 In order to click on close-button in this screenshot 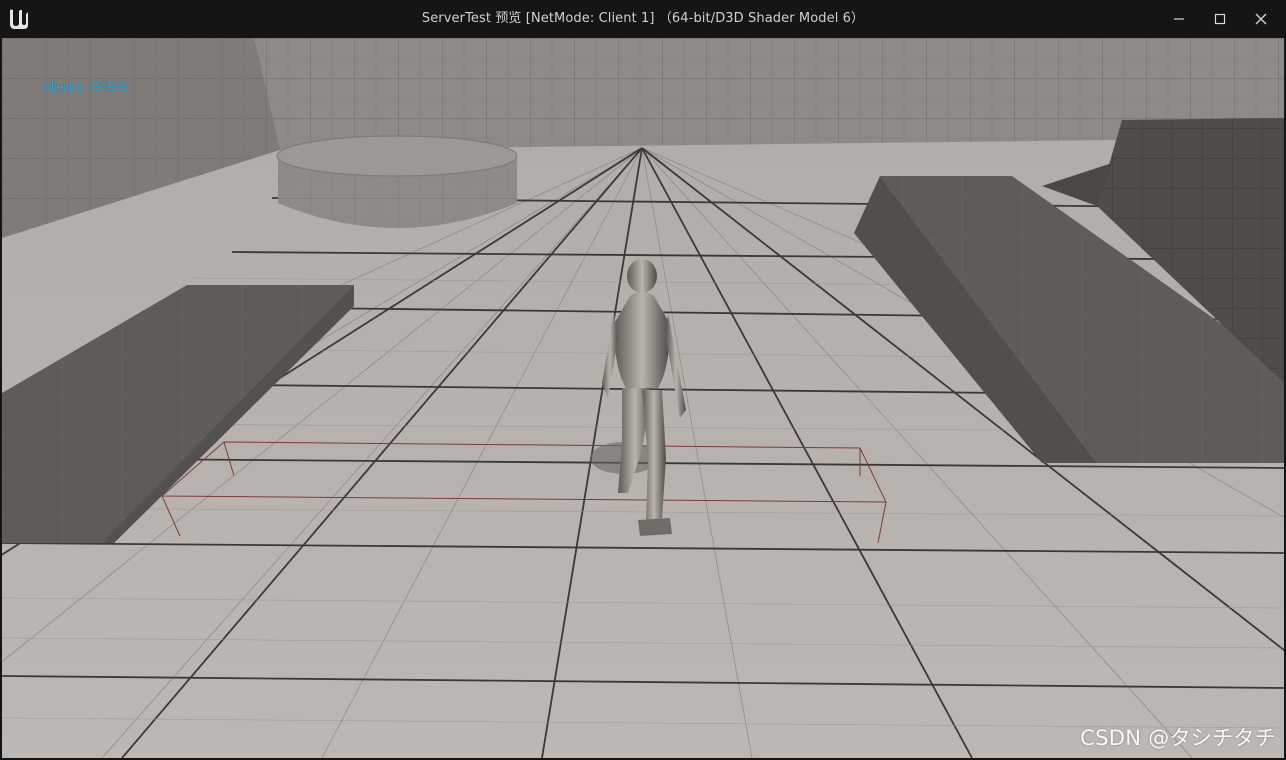, I will do `click(1261, 19)`.